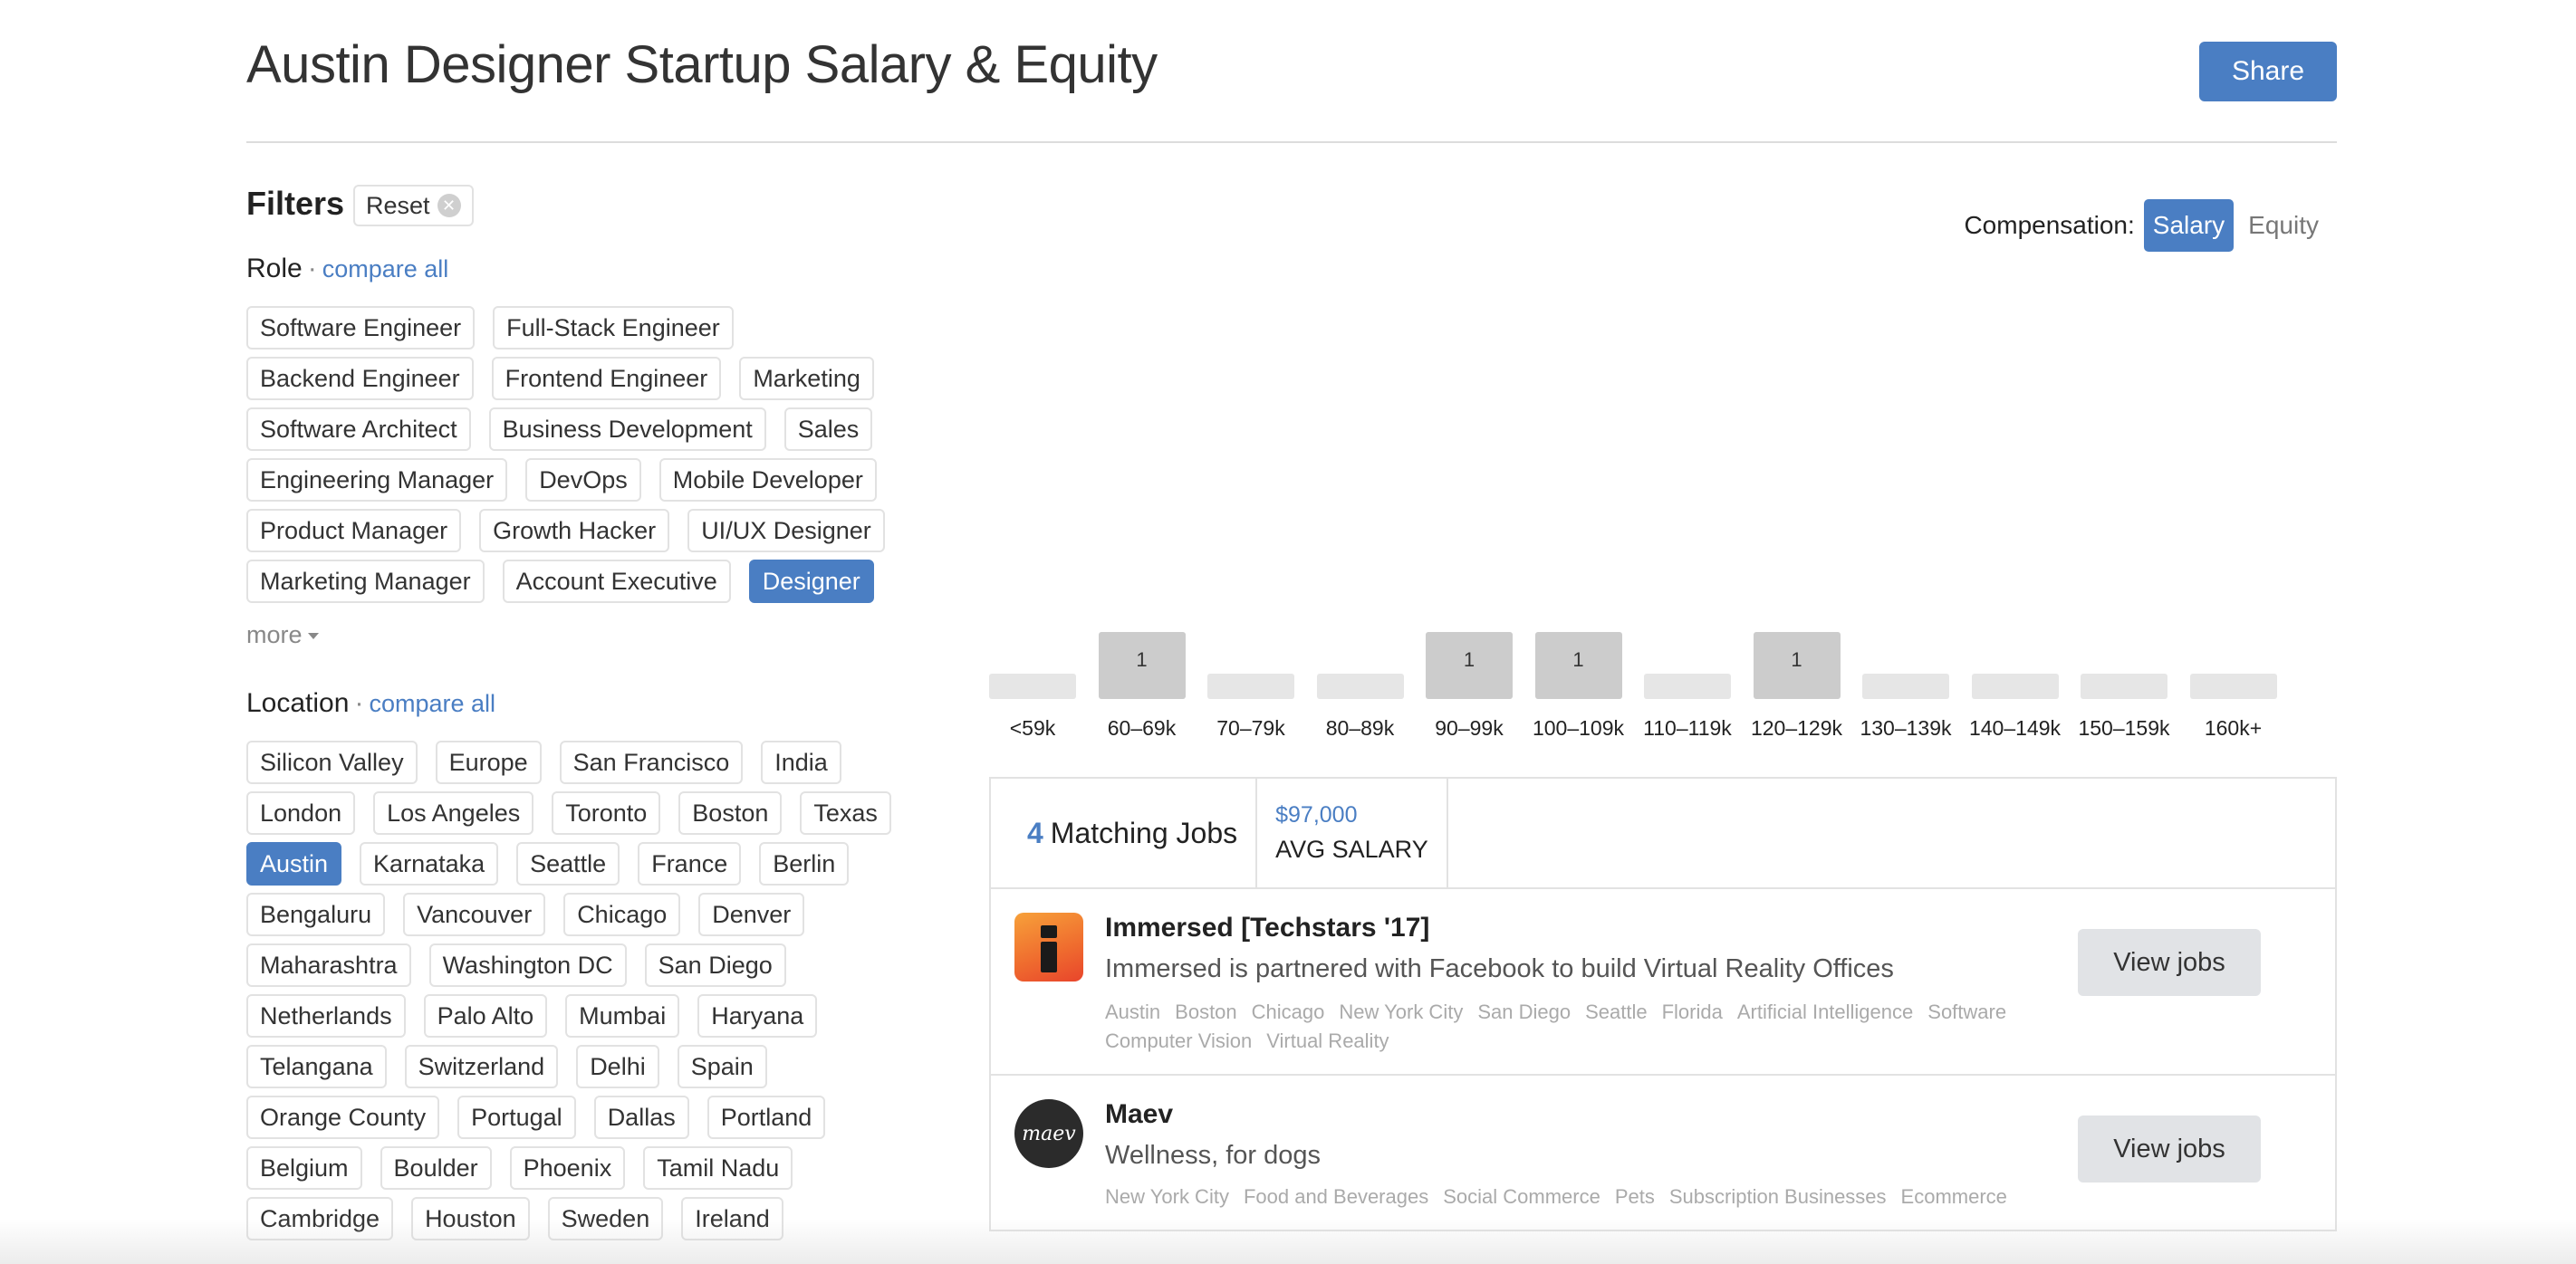 This screenshot has width=2576, height=1264. What do you see at coordinates (361, 328) in the screenshot?
I see `role-chip-software-engineer: Software Engineer` at bounding box center [361, 328].